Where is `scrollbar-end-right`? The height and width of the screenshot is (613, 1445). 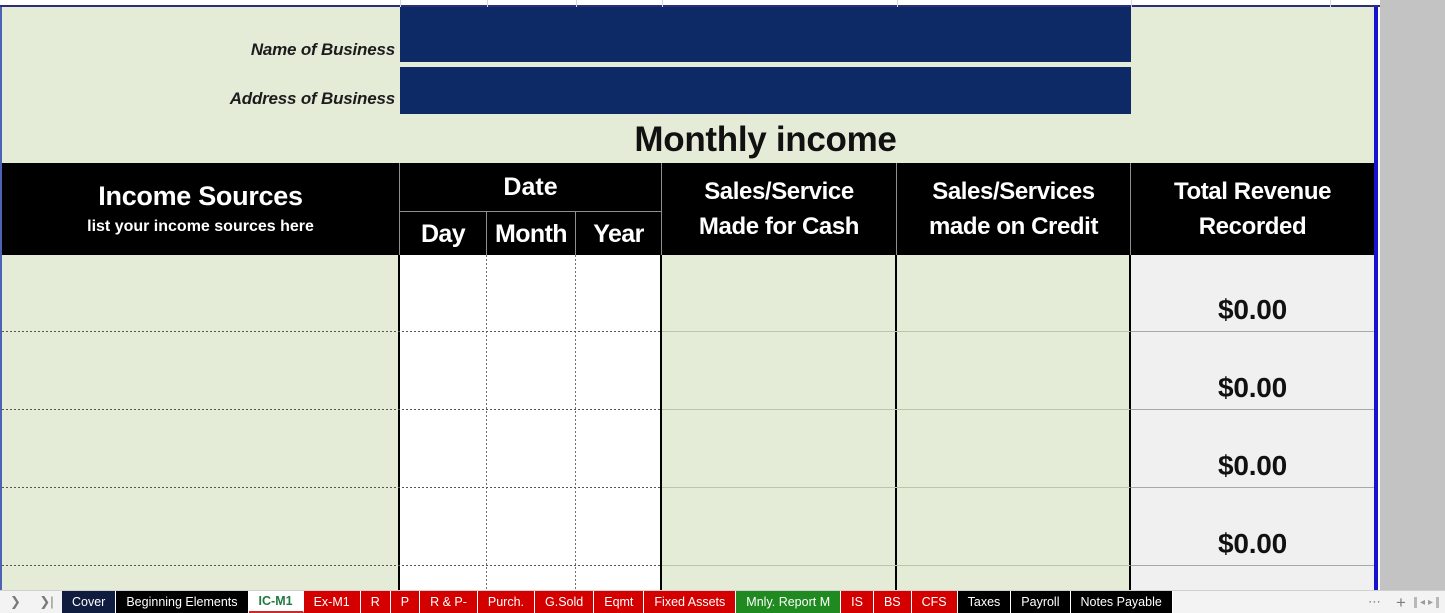 scrollbar-end-right is located at coordinates (1437, 602).